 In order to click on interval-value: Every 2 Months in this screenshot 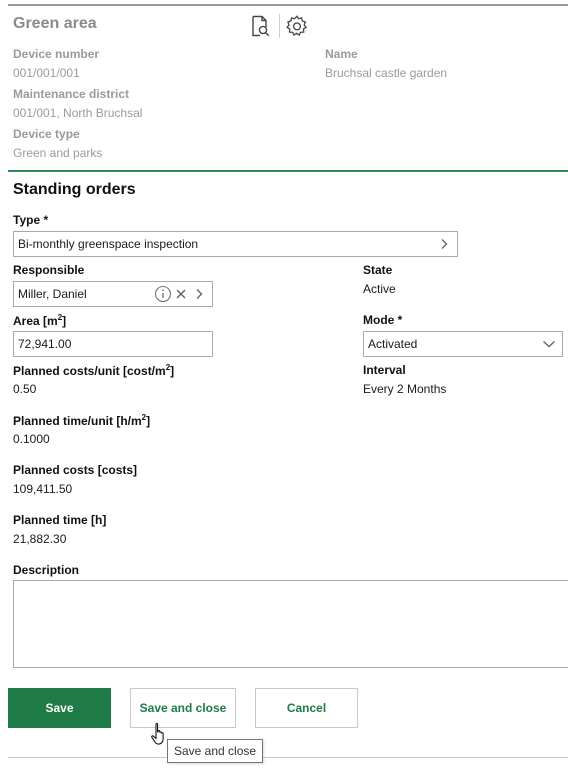, I will do `click(405, 389)`.